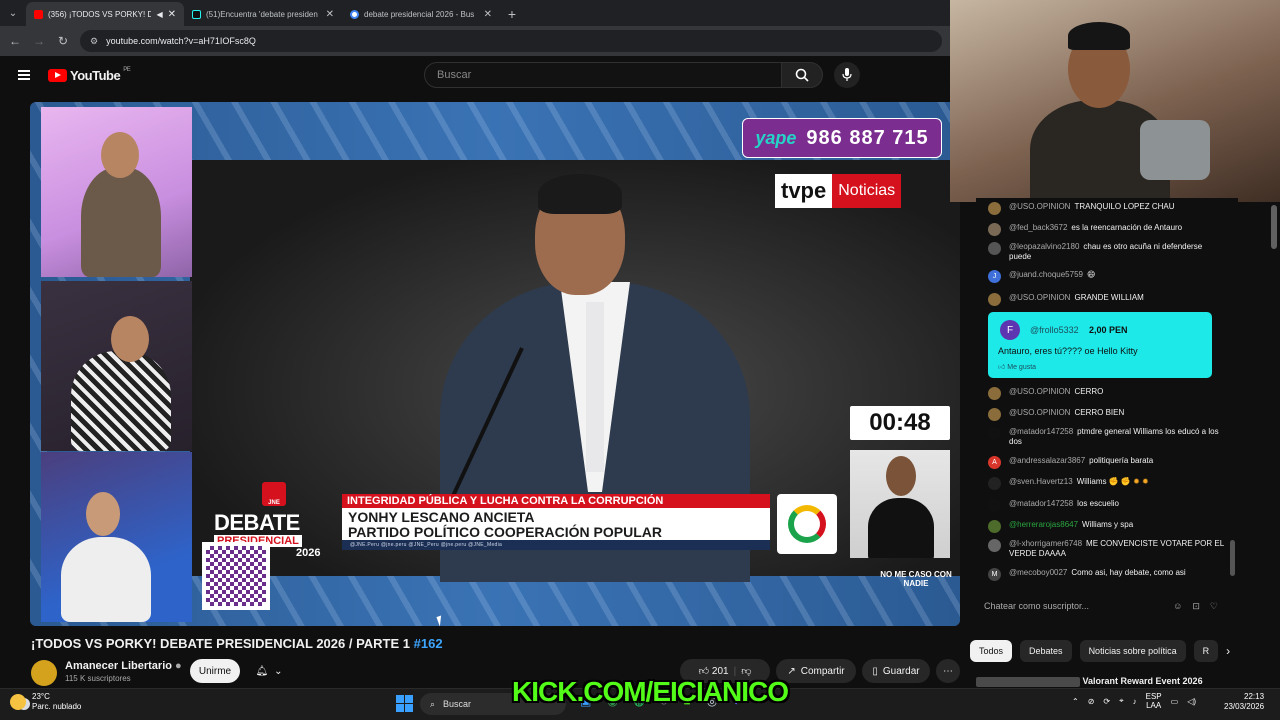 Image resolution: width=1280 pixels, height=720 pixels. I want to click on clock-time: 22:13, so click(1254, 696).